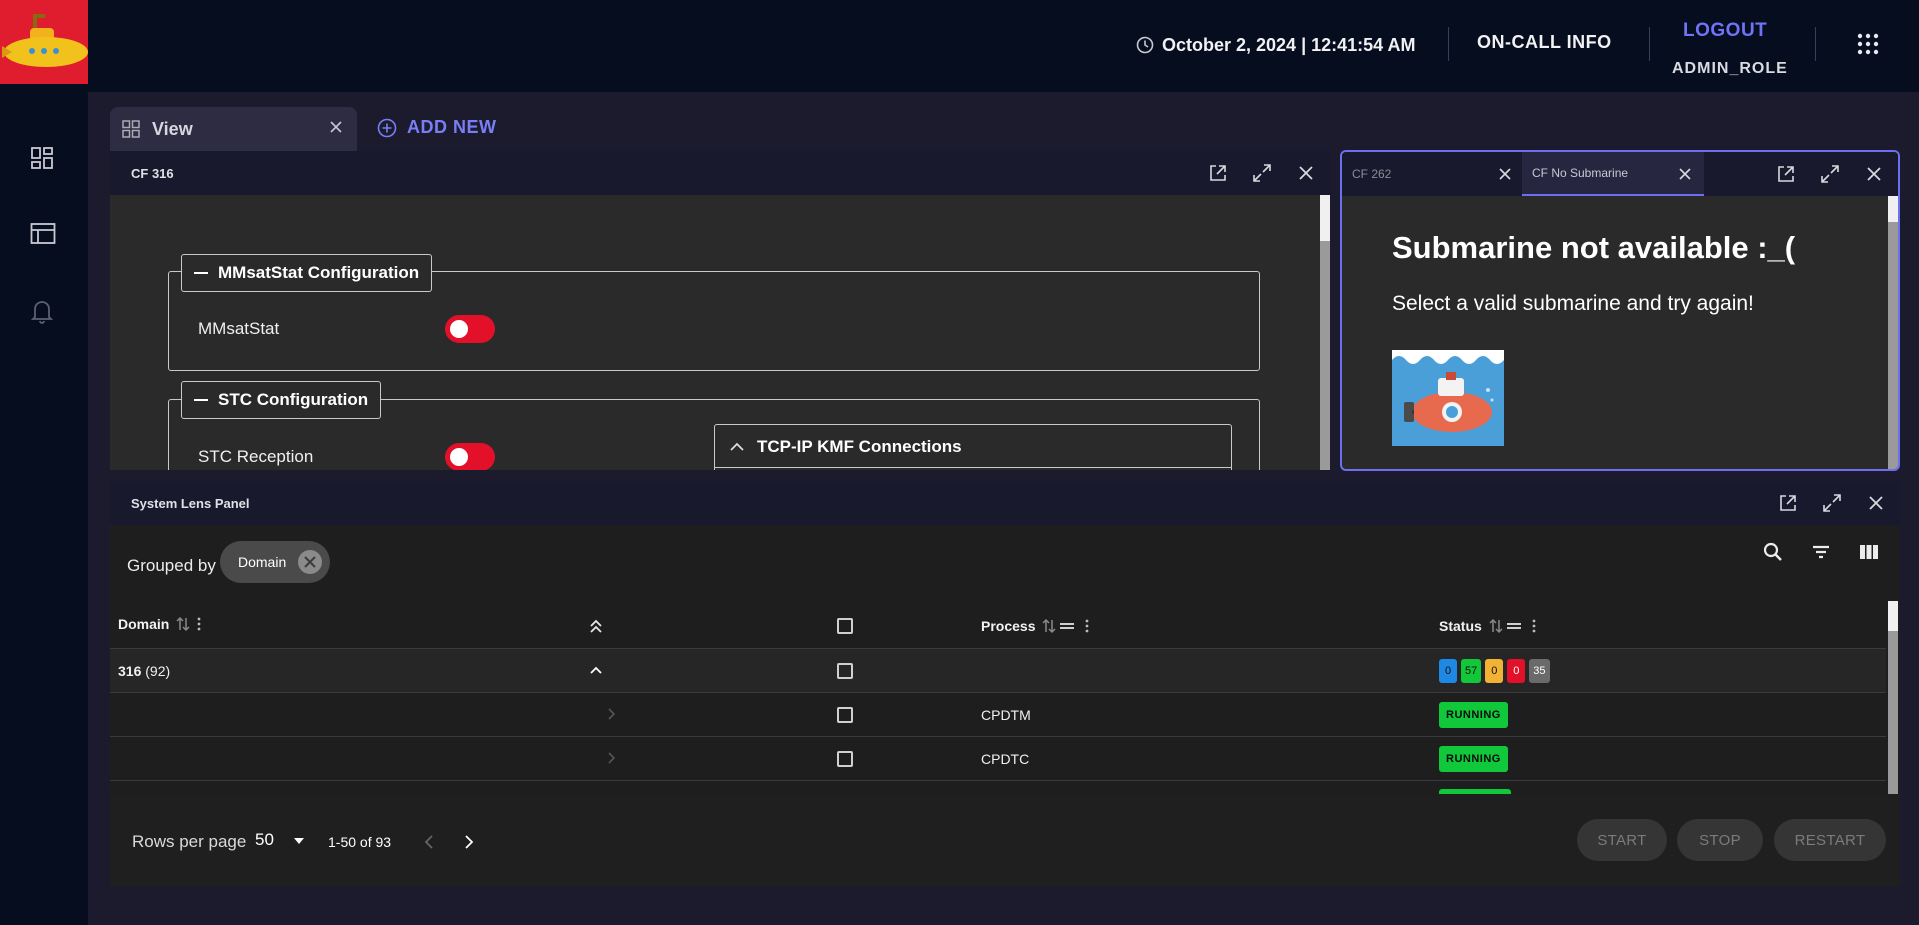 Image resolution: width=1919 pixels, height=925 pixels. I want to click on process-name: CPDTC, so click(1005, 759).